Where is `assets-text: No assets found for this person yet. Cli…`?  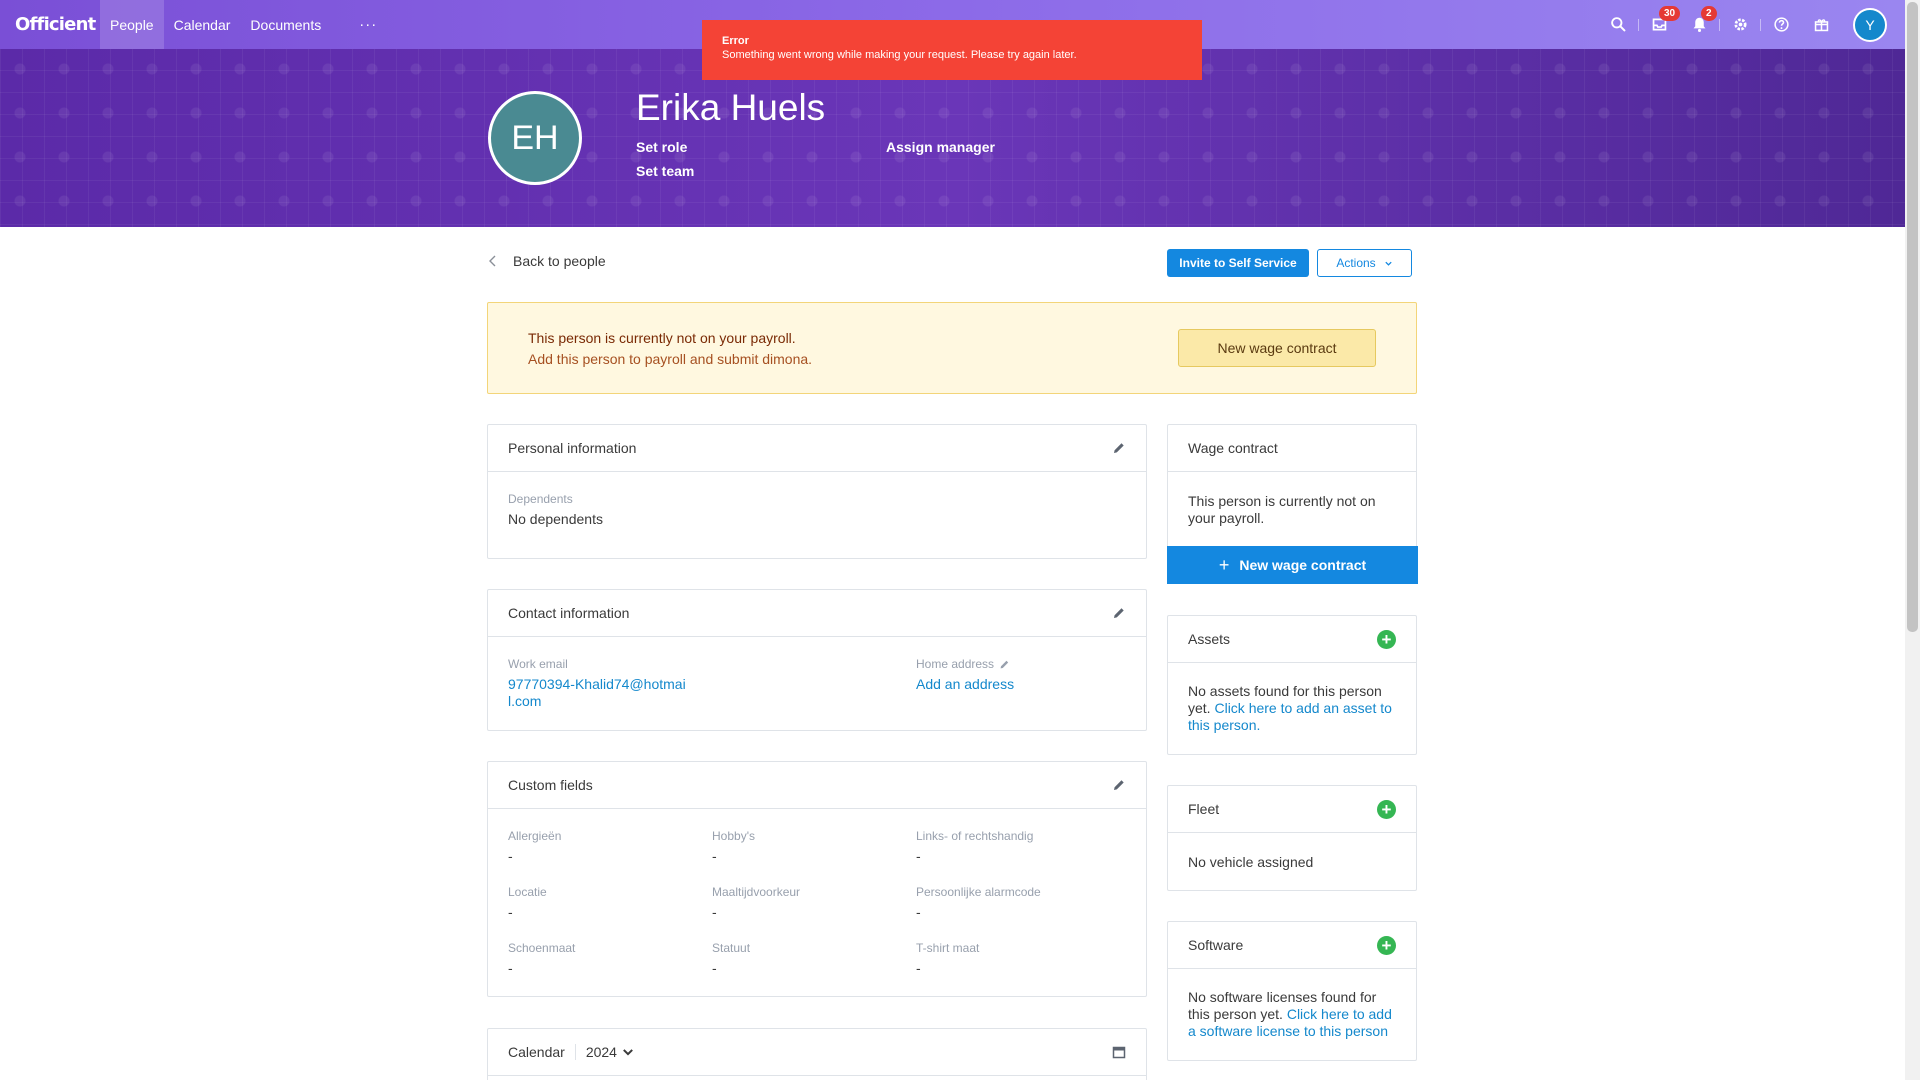
assets-text: No assets found for this person yet. Cli… is located at coordinates (1295, 708).